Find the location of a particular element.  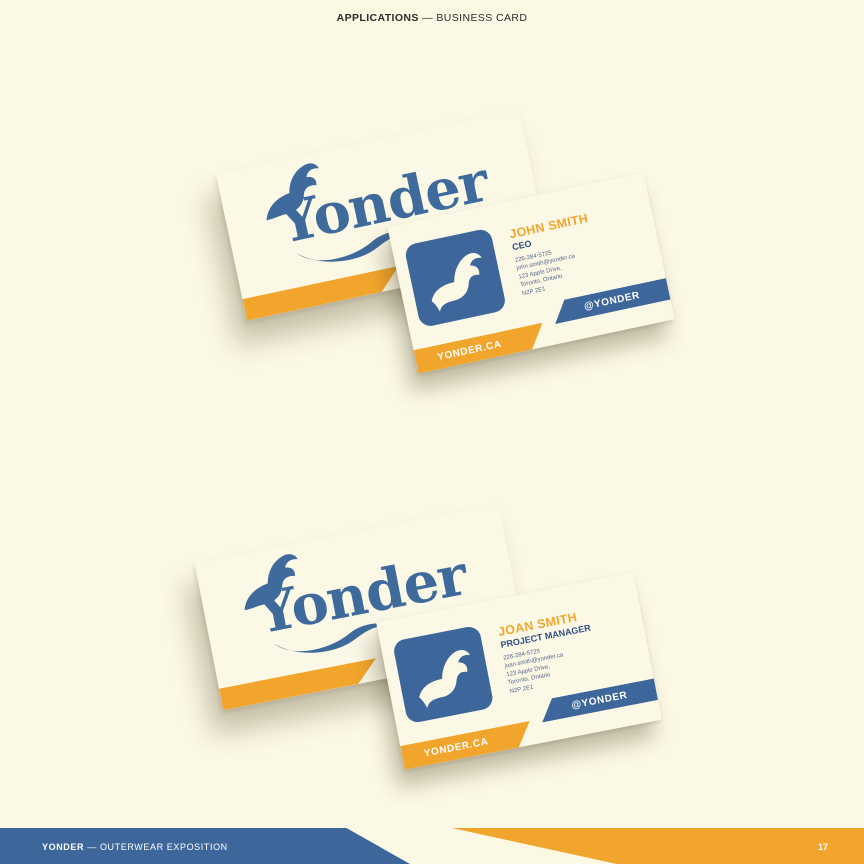

footer-brand: YONDER is located at coordinates (63, 847).